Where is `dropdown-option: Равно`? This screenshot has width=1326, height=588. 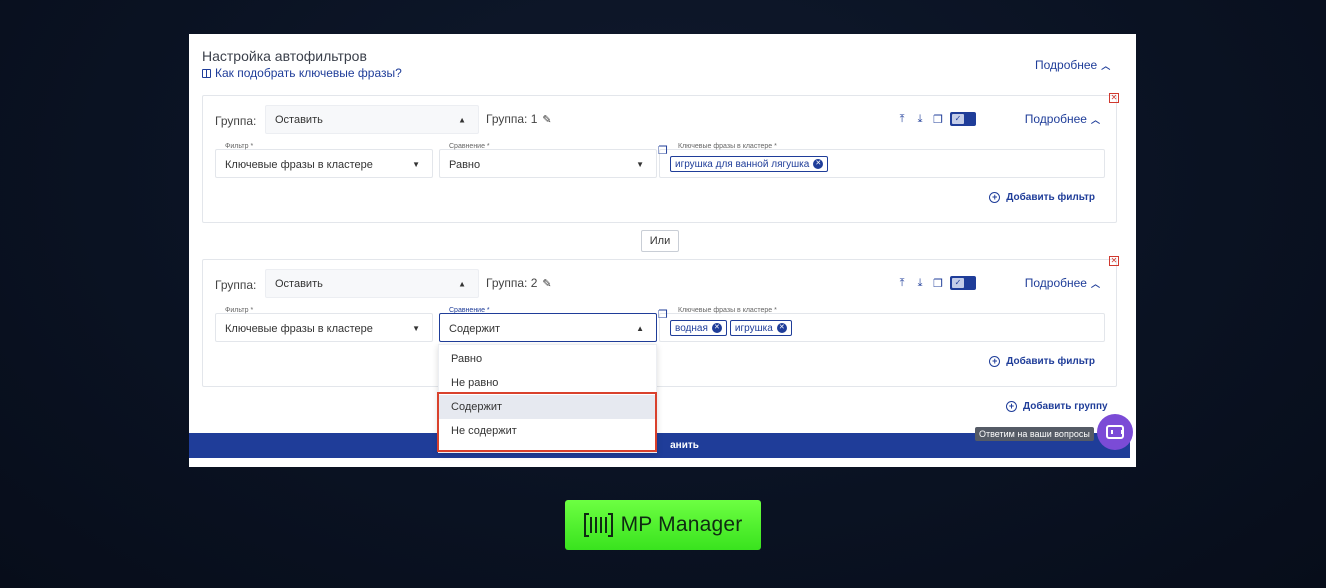
dropdown-option: Равно is located at coordinates (547, 359).